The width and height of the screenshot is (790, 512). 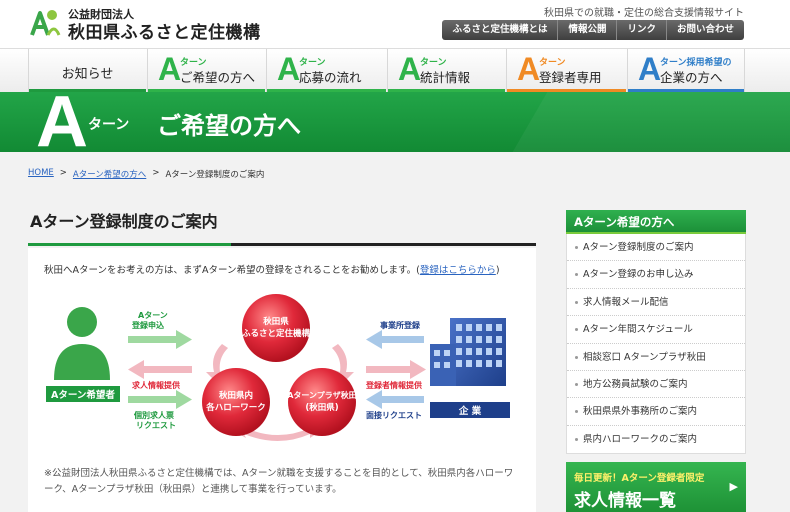 I want to click on breadcrumb-parent: Aターン希望の方へ, so click(x=109, y=174).